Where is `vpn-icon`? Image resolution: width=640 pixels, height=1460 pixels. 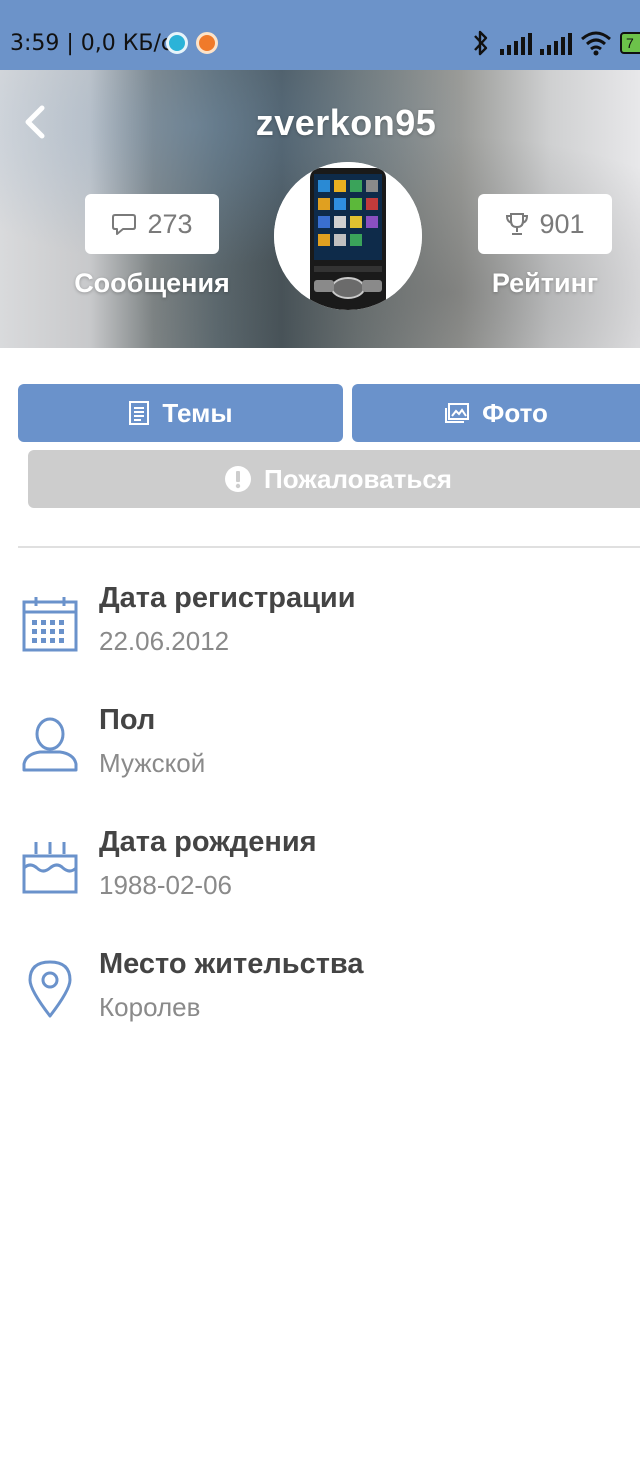
vpn-icon is located at coordinates (177, 43).